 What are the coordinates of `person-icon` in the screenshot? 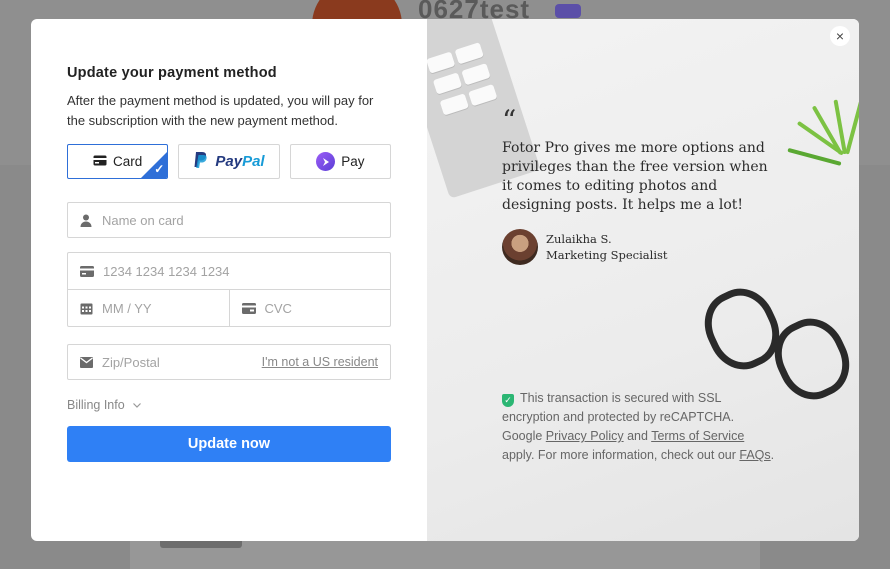 It's located at (86, 220).